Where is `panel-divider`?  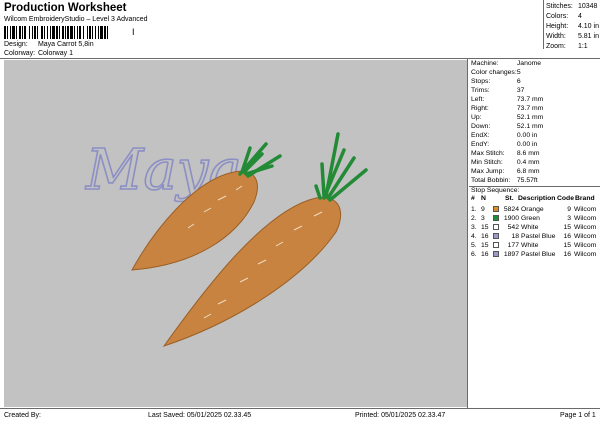 panel-divider is located at coordinates (467, 234).